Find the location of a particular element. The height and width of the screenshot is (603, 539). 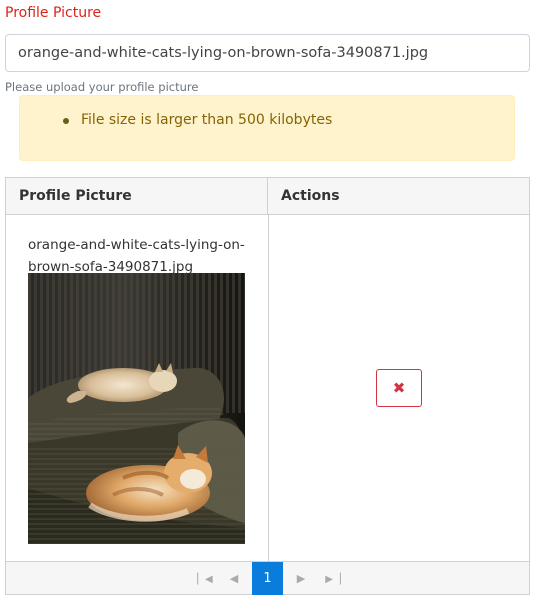

alert-item: File size is larger than 500 kilobytes is located at coordinates (197, 120).